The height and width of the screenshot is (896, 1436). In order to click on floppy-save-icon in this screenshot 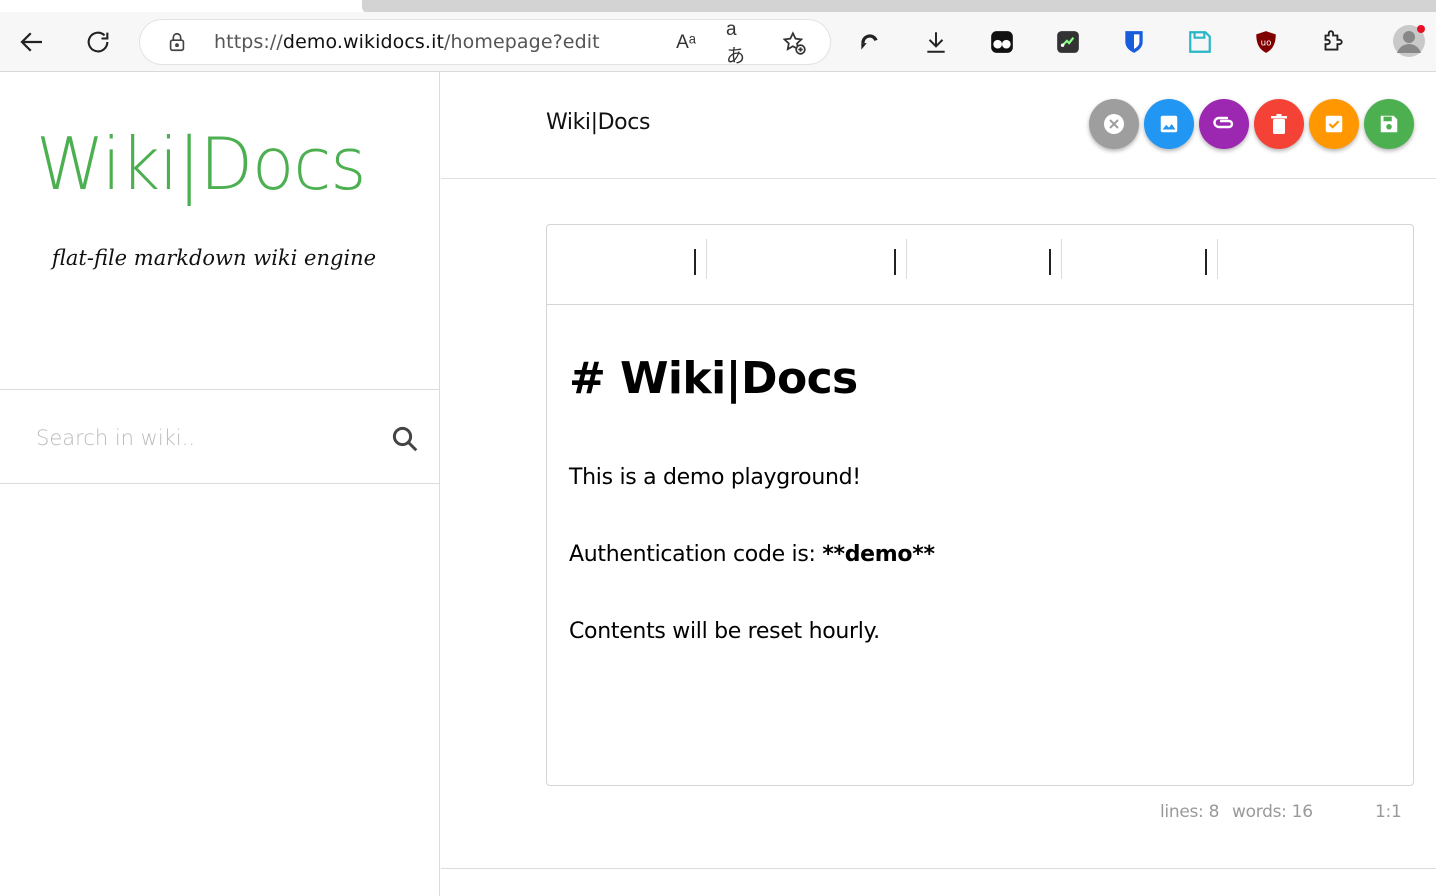, I will do `click(1200, 42)`.